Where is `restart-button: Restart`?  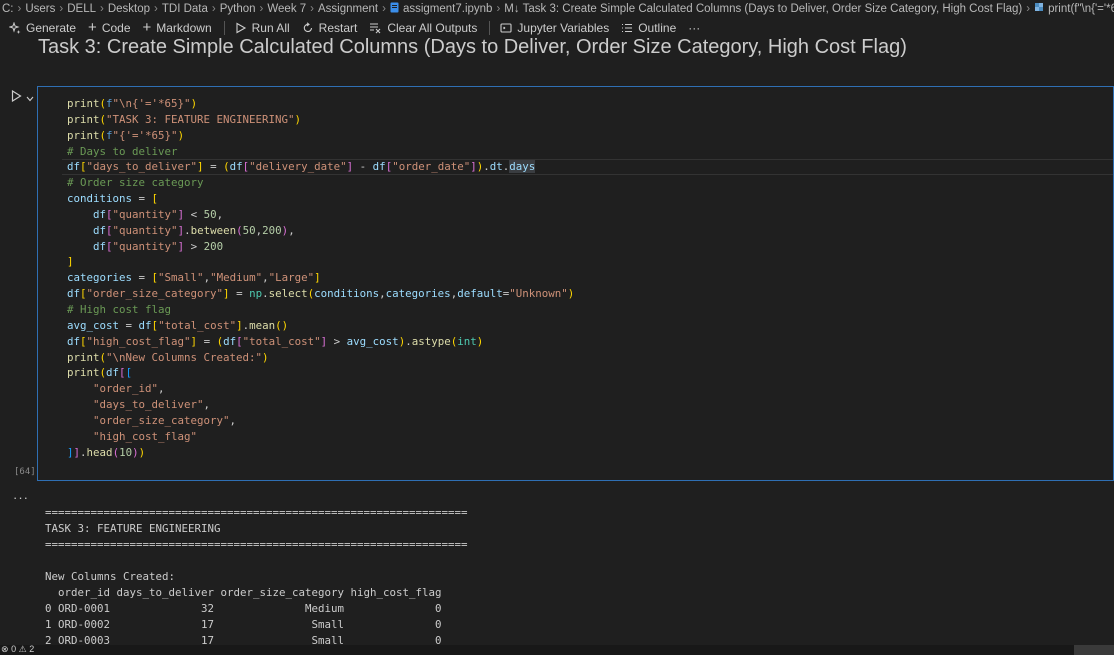 restart-button: Restart is located at coordinates (330, 28).